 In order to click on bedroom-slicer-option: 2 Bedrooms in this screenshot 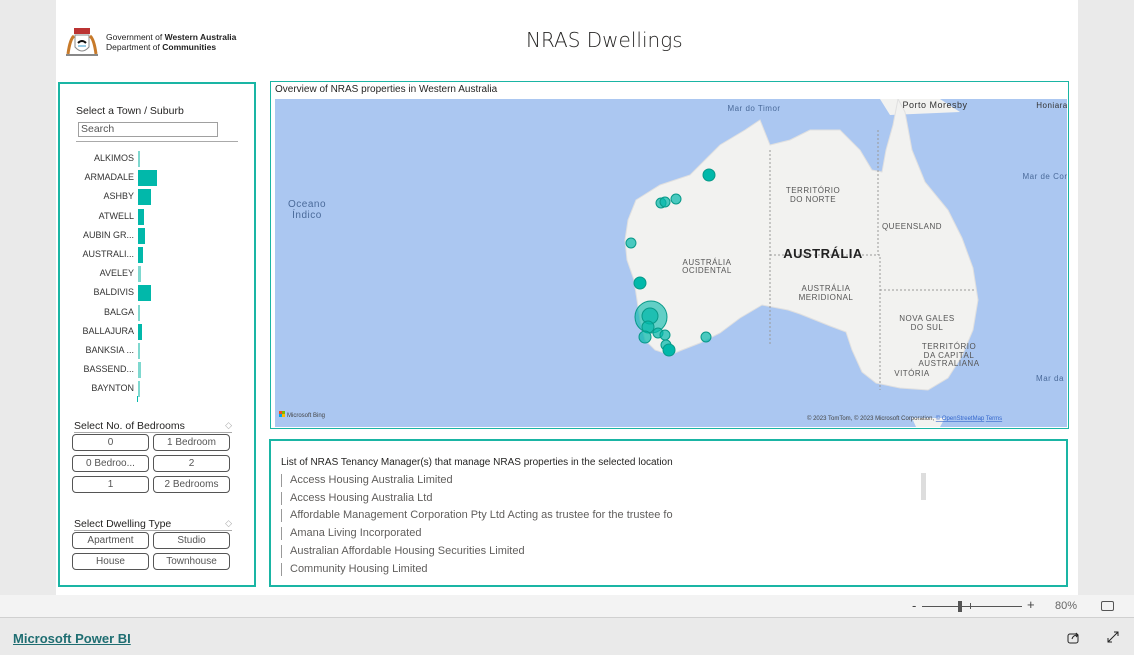, I will do `click(191, 484)`.